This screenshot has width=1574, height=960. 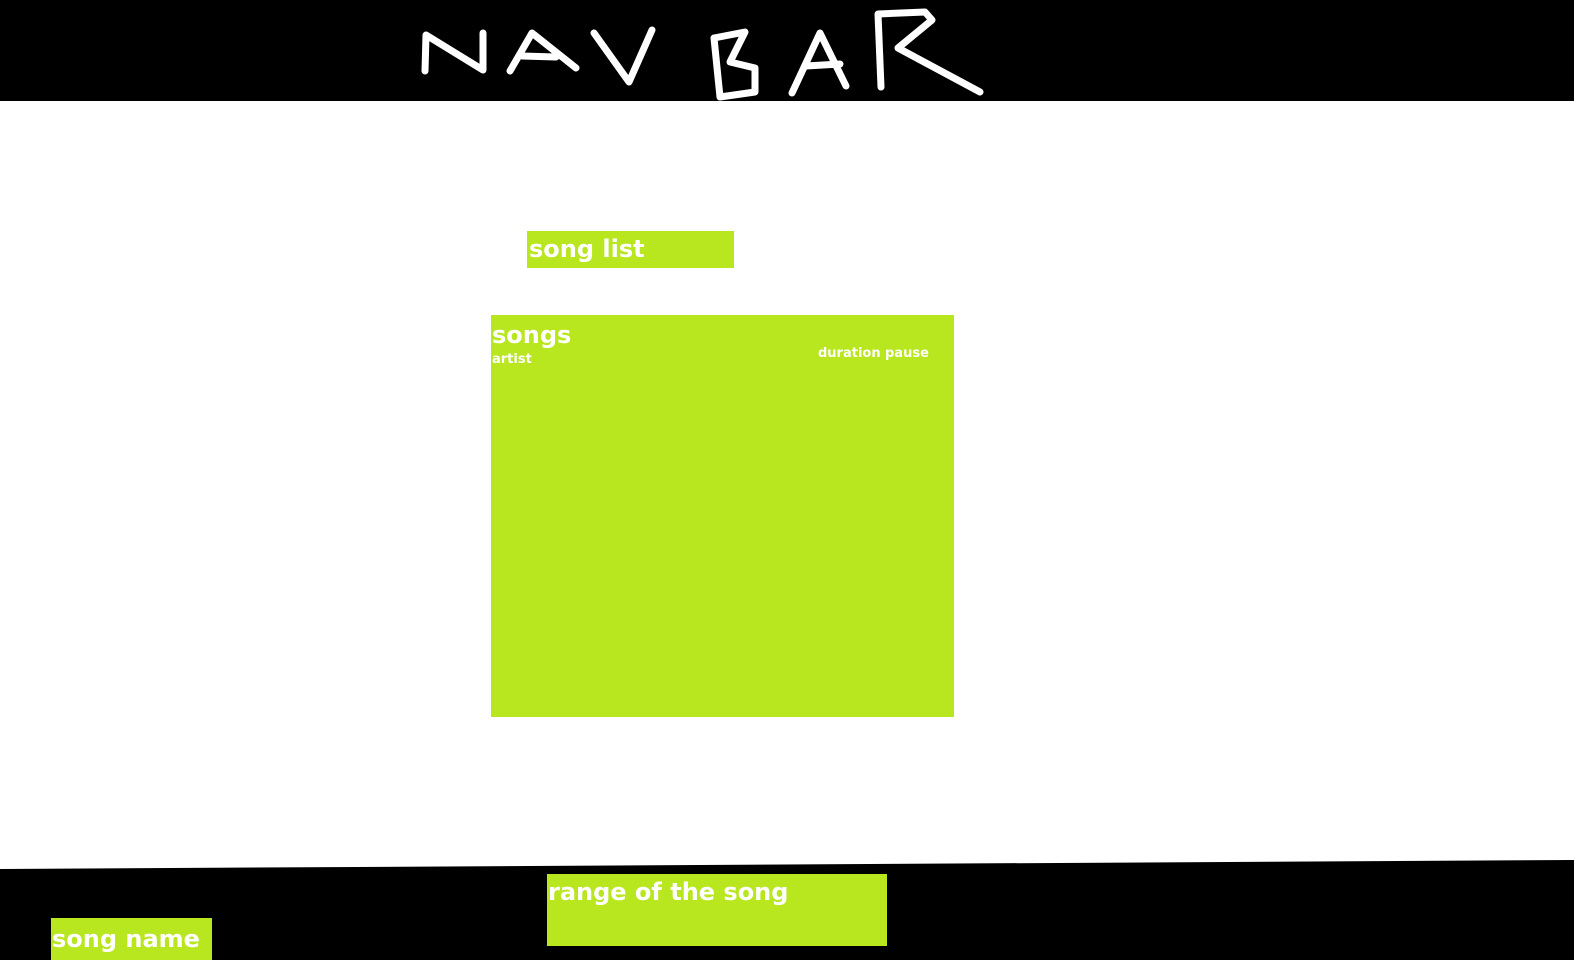 What do you see at coordinates (849, 353) in the screenshot?
I see `song-duration: duration` at bounding box center [849, 353].